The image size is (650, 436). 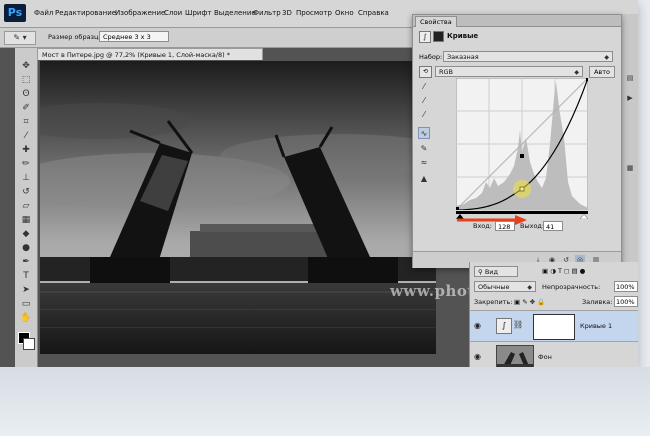 What do you see at coordinates (344, 13) in the screenshot?
I see `menu-window: Окно` at bounding box center [344, 13].